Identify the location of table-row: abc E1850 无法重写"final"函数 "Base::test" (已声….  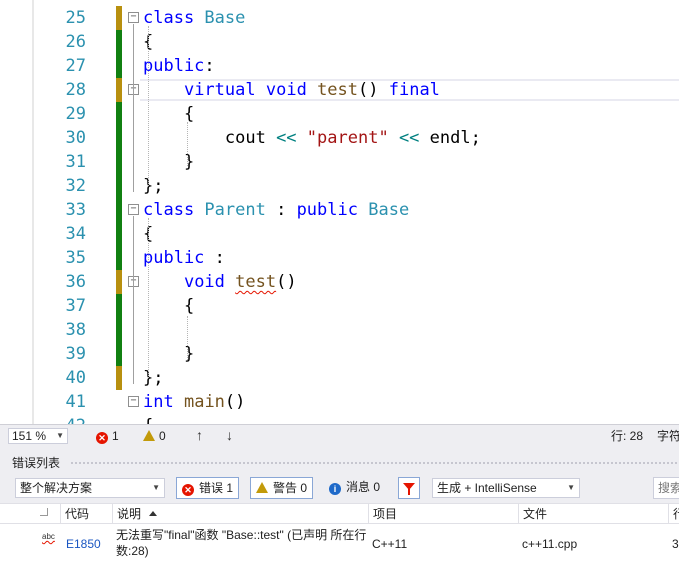
(339, 544).